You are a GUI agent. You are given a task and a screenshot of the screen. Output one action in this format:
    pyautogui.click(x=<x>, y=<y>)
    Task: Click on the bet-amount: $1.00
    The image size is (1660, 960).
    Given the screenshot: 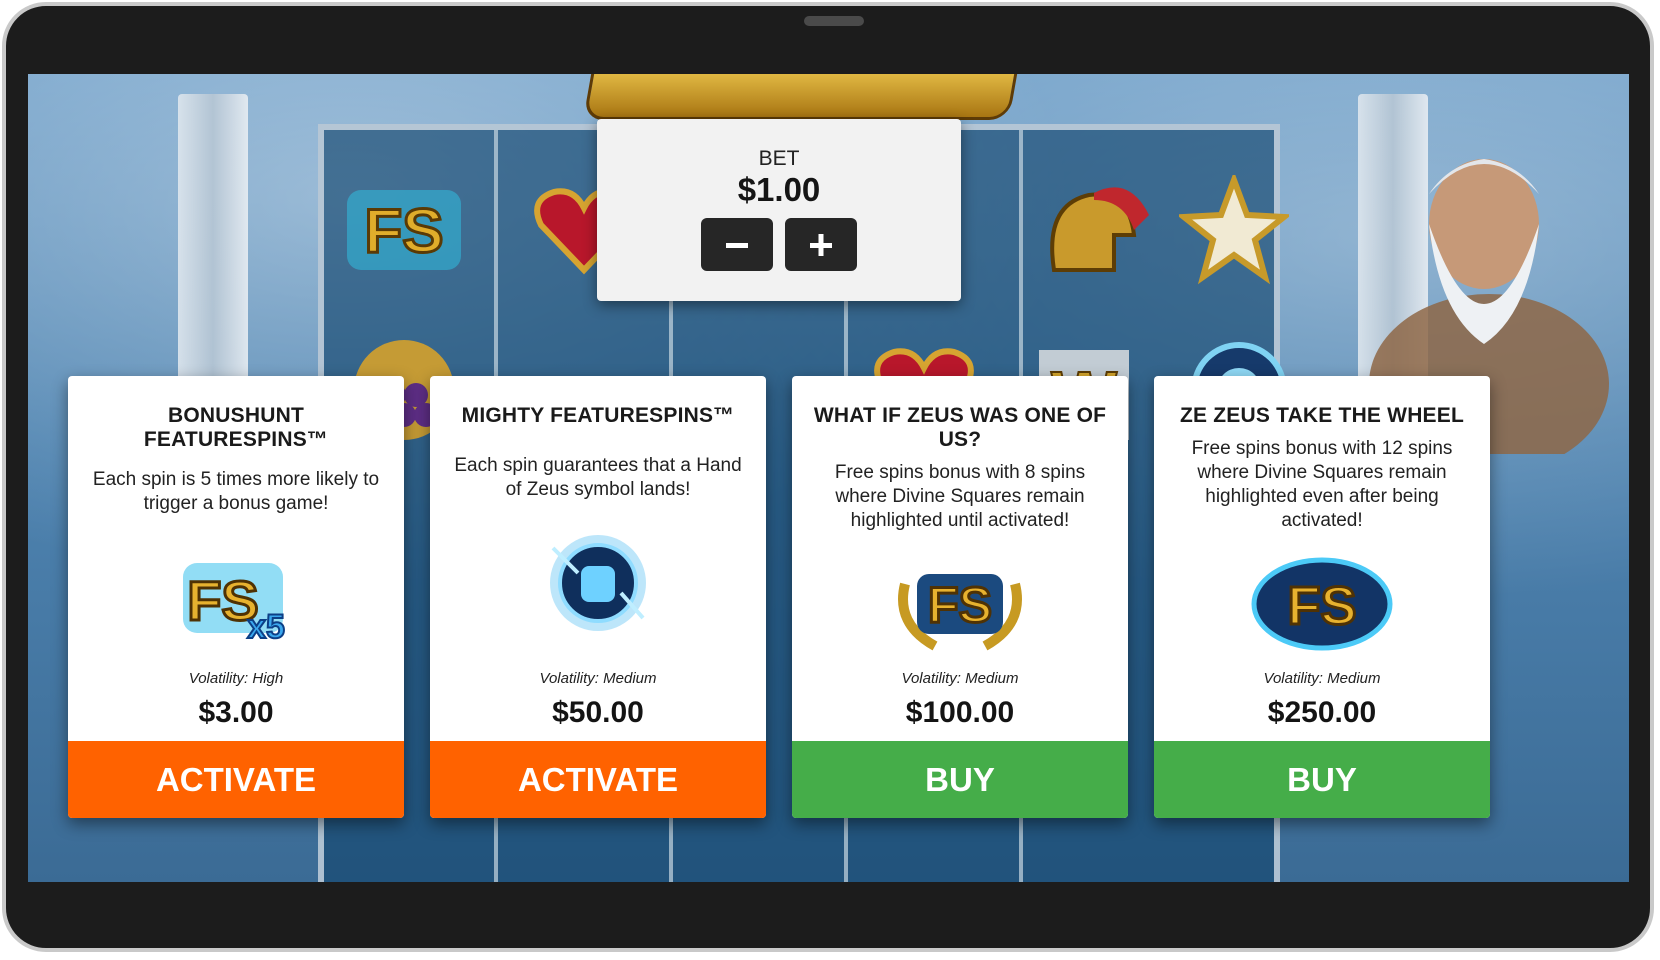 What is the action you would take?
    pyautogui.click(x=779, y=189)
    